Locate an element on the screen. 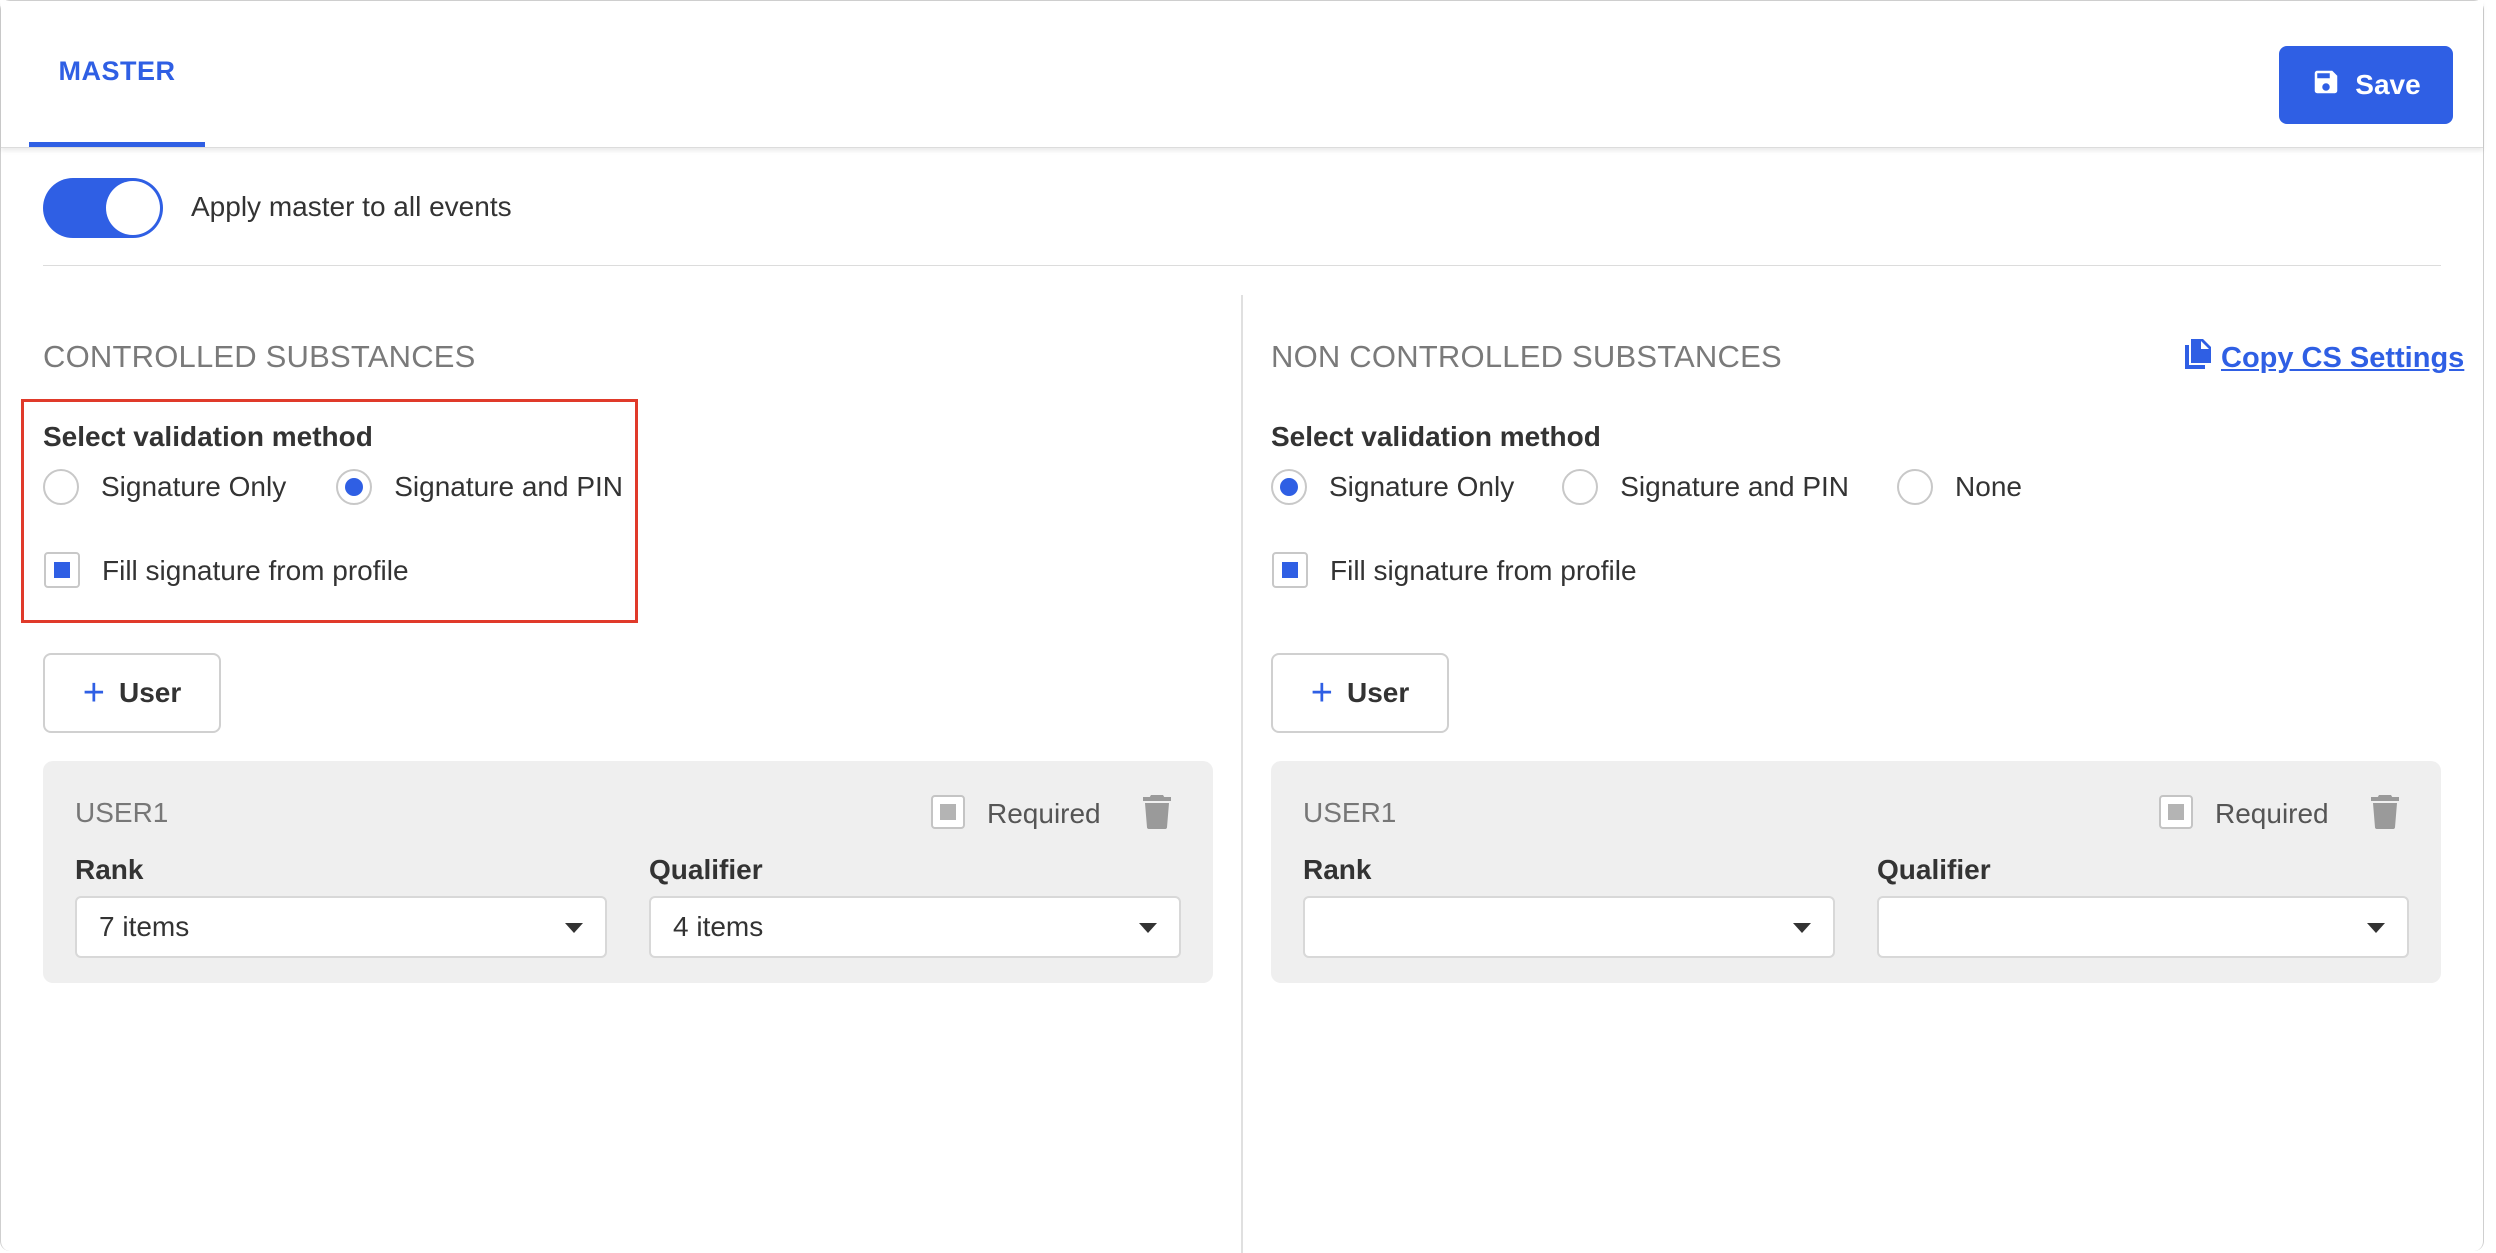  rank-select: 7 items is located at coordinates (341, 927).